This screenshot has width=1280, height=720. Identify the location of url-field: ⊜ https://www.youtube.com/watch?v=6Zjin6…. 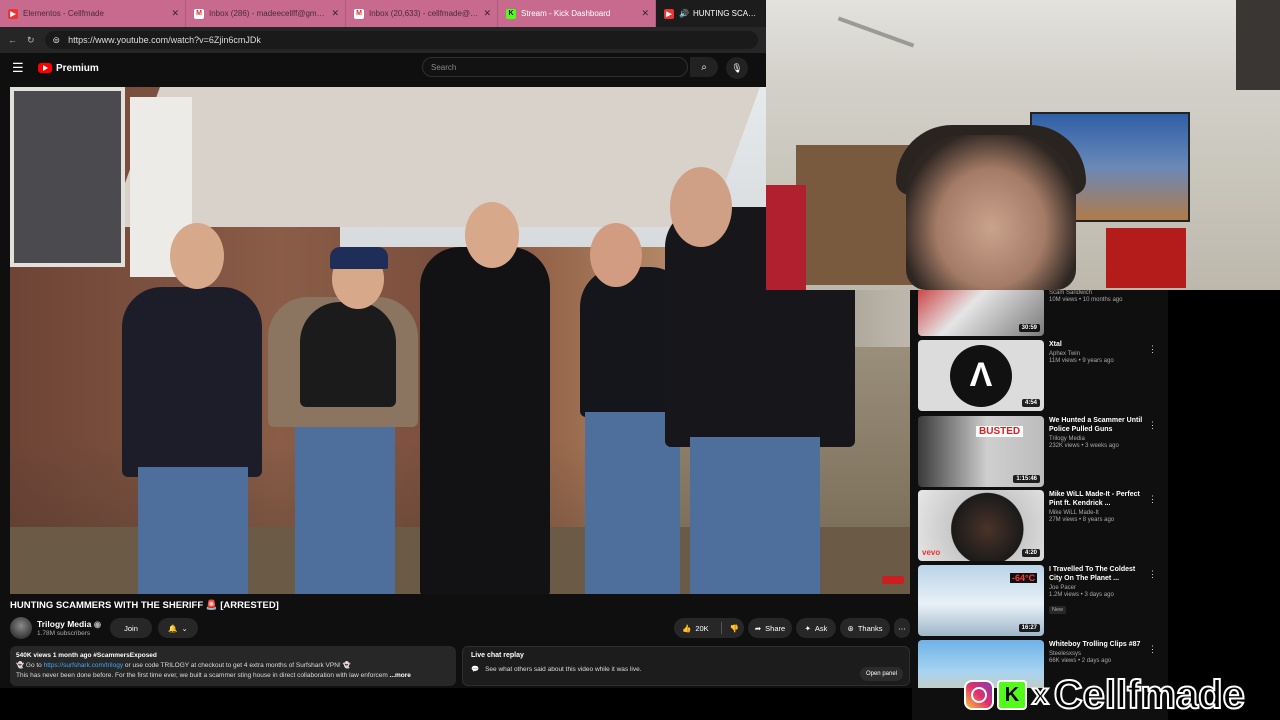
(401, 40).